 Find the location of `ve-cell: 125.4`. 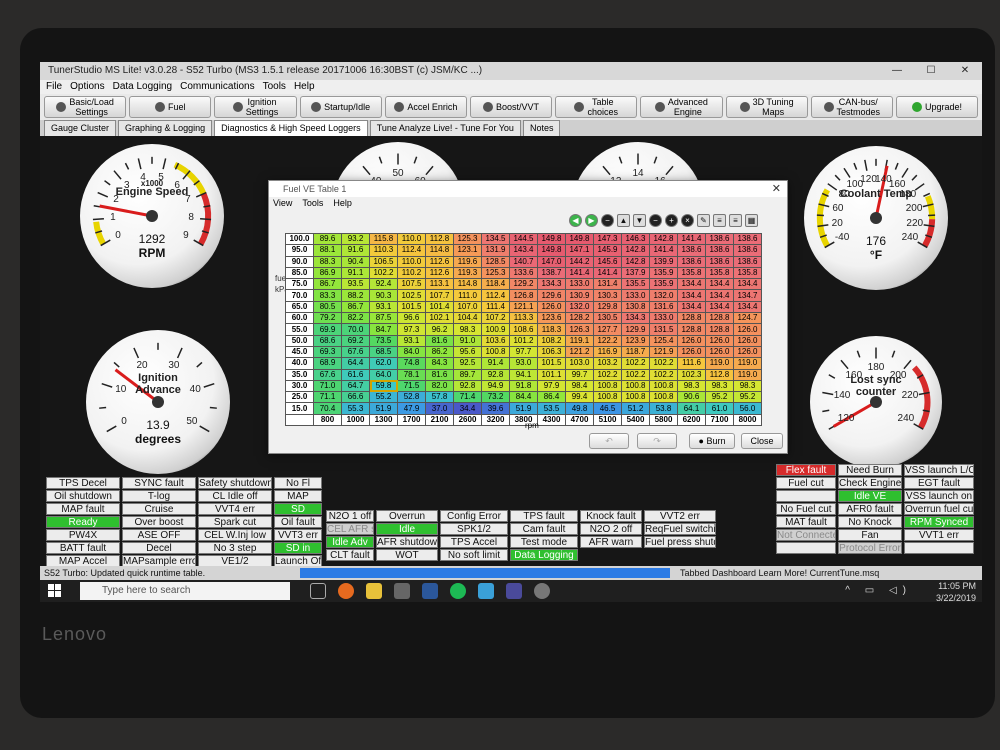

ve-cell: 125.4 is located at coordinates (663, 340).